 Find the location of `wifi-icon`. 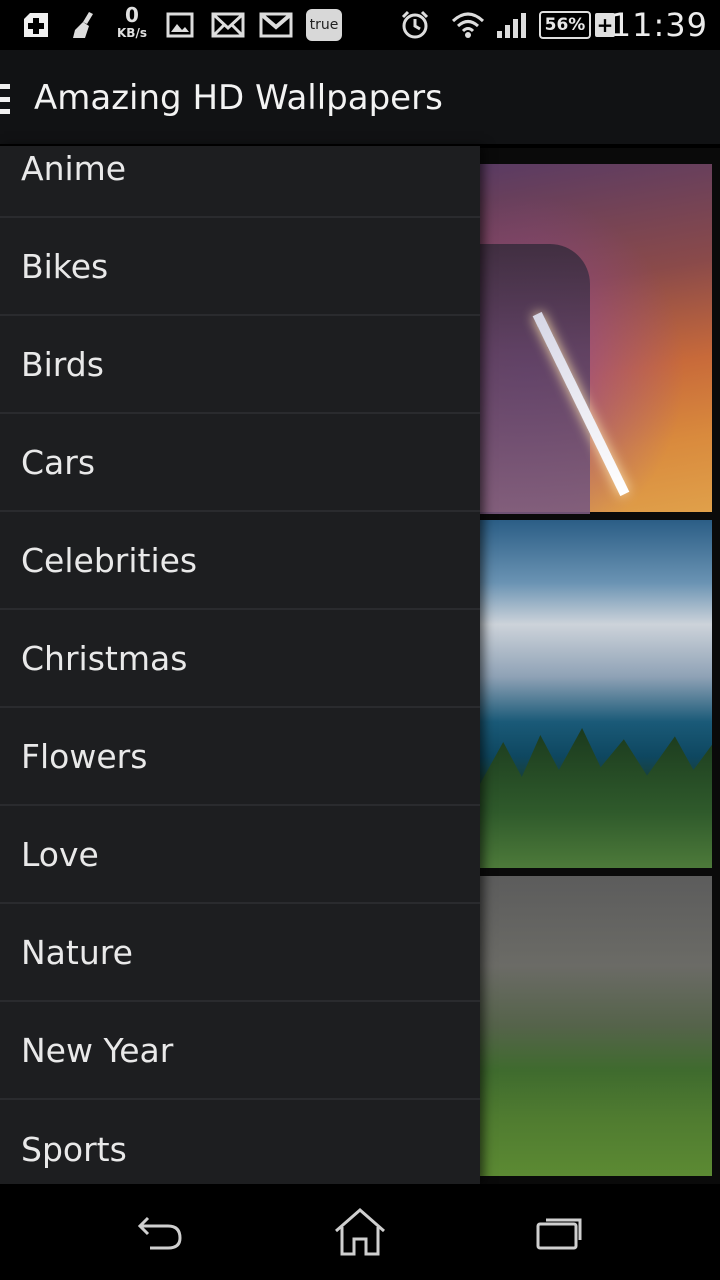

wifi-icon is located at coordinates (468, 25).